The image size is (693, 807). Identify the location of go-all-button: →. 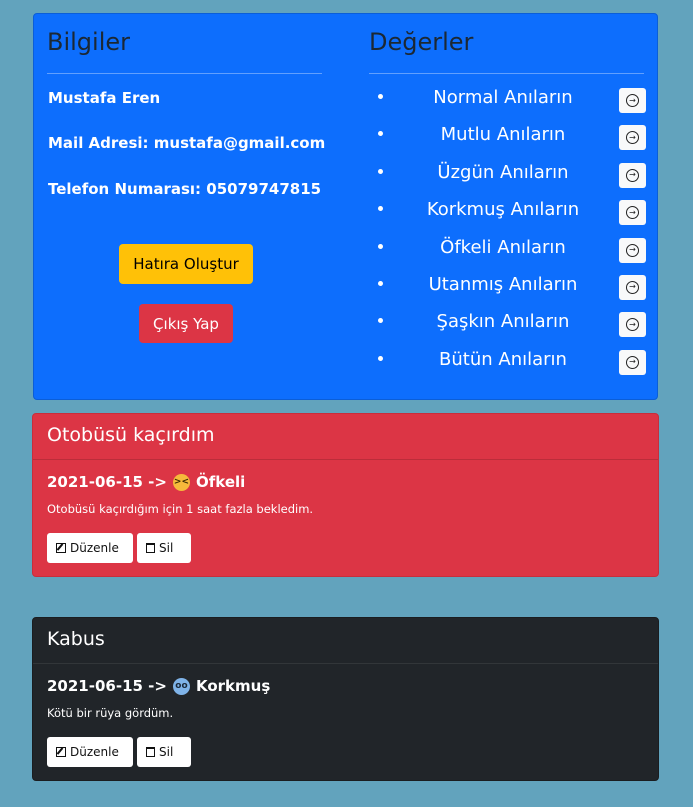
(632, 362).